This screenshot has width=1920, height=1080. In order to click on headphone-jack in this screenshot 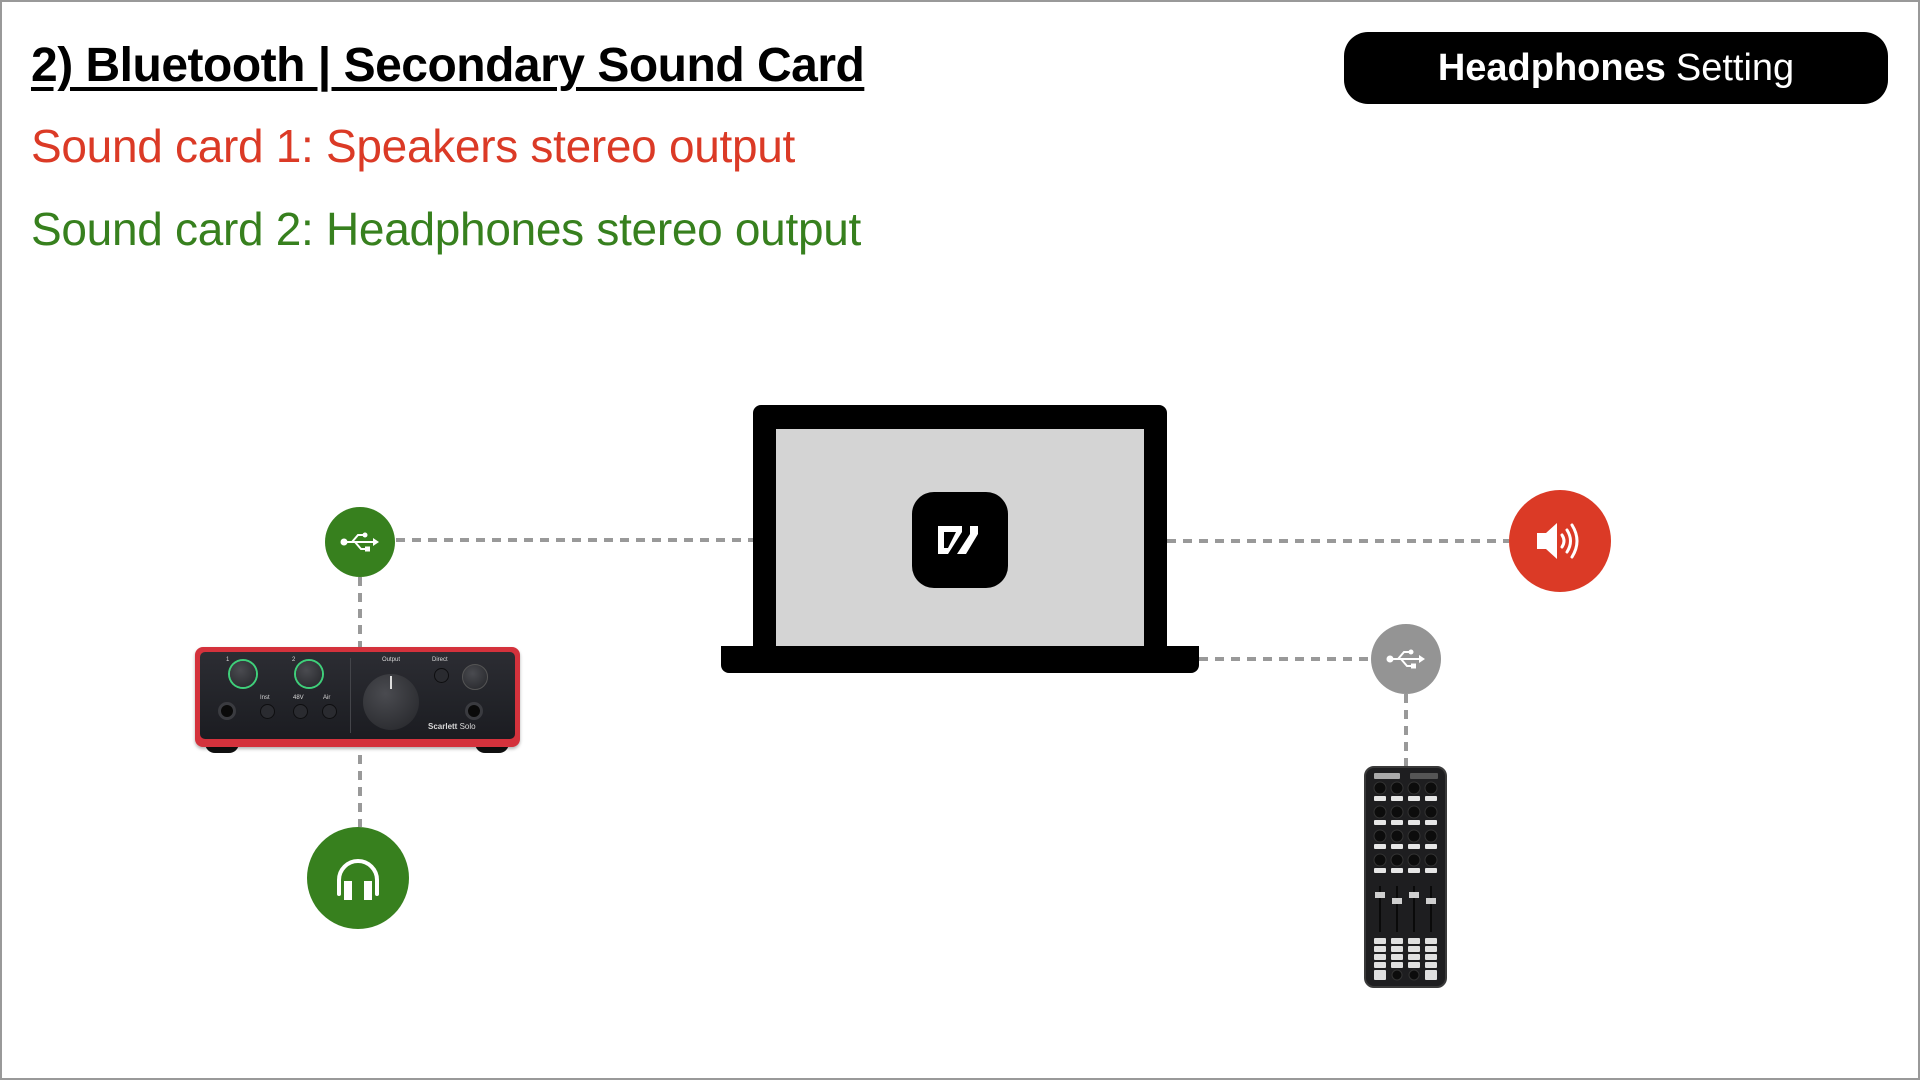, I will do `click(474, 711)`.